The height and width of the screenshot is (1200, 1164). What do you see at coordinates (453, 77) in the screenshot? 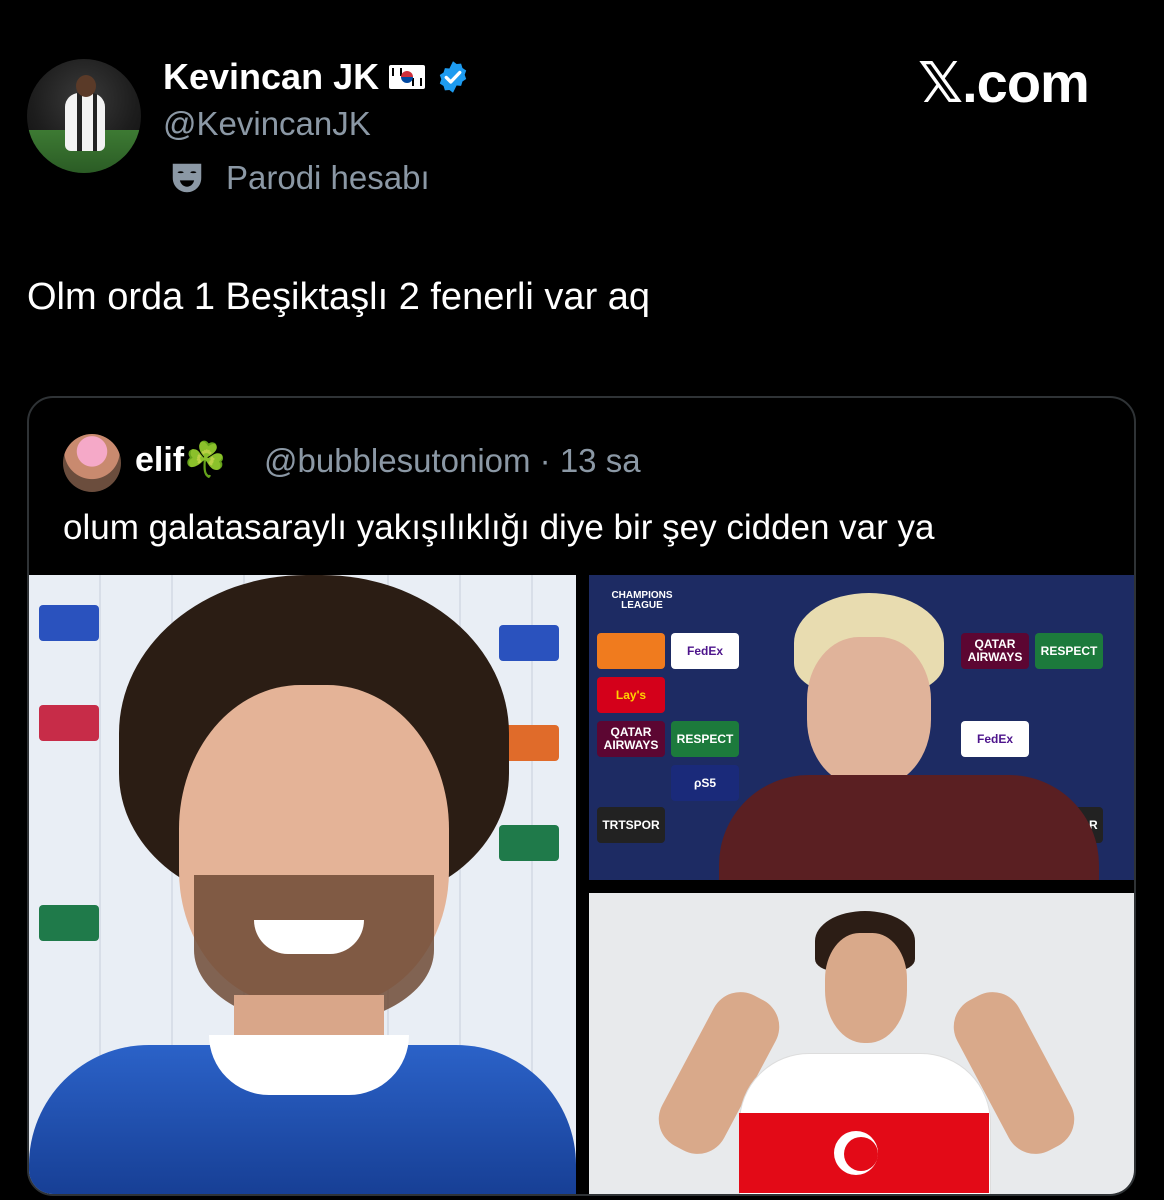
I see `verified-badge-icon` at bounding box center [453, 77].